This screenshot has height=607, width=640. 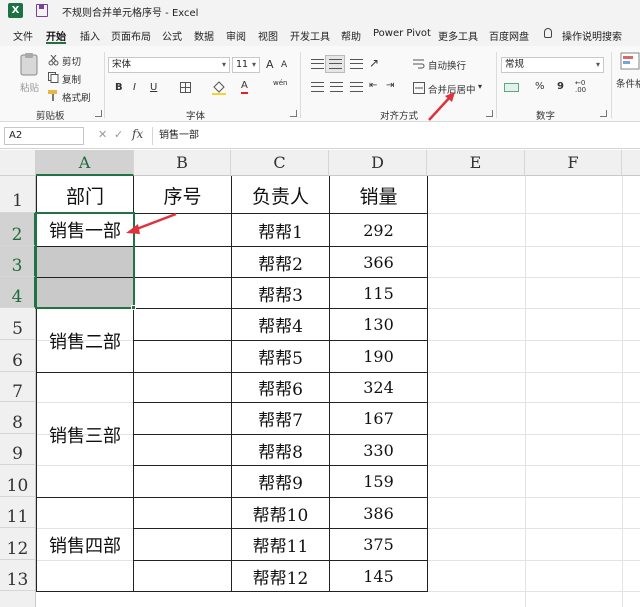 What do you see at coordinates (378, 163) in the screenshot?
I see `column-header-d: D` at bounding box center [378, 163].